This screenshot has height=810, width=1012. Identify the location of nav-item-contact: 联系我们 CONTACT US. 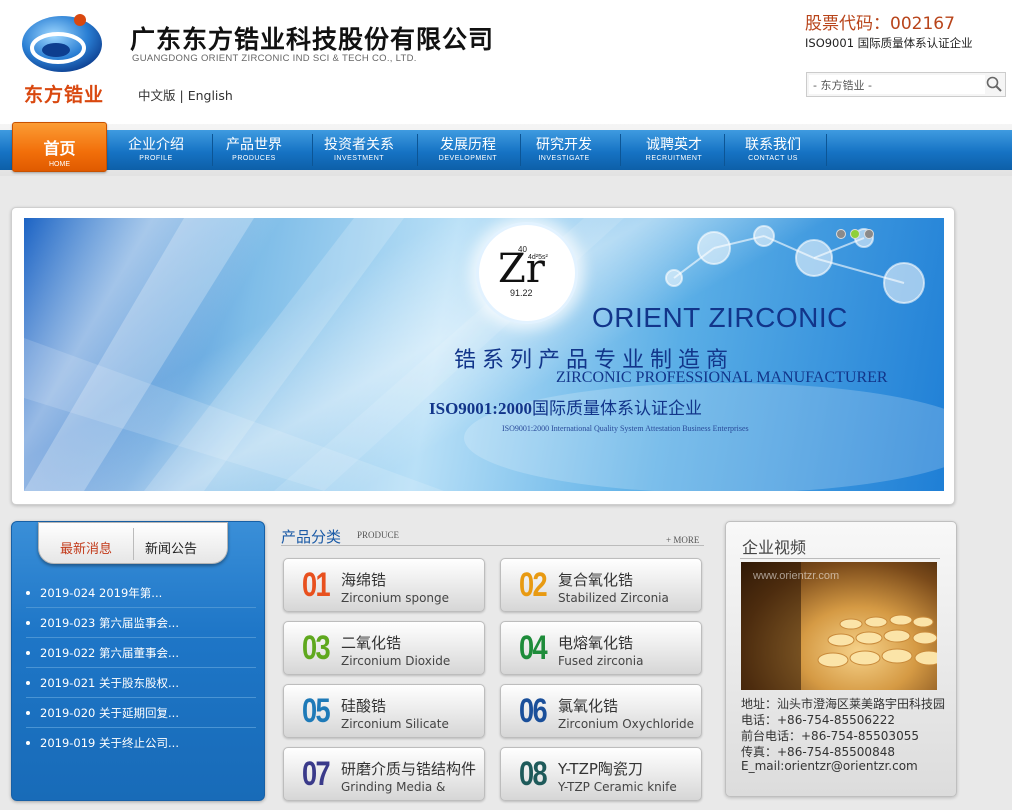
(773, 150).